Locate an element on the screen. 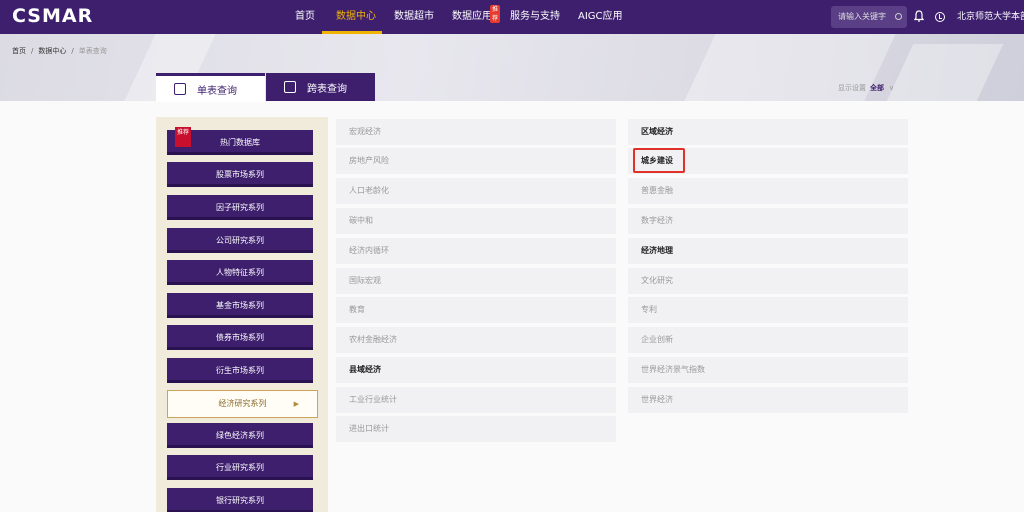 The image size is (1024, 512). csmar-logo: CSMAR is located at coordinates (52, 16).